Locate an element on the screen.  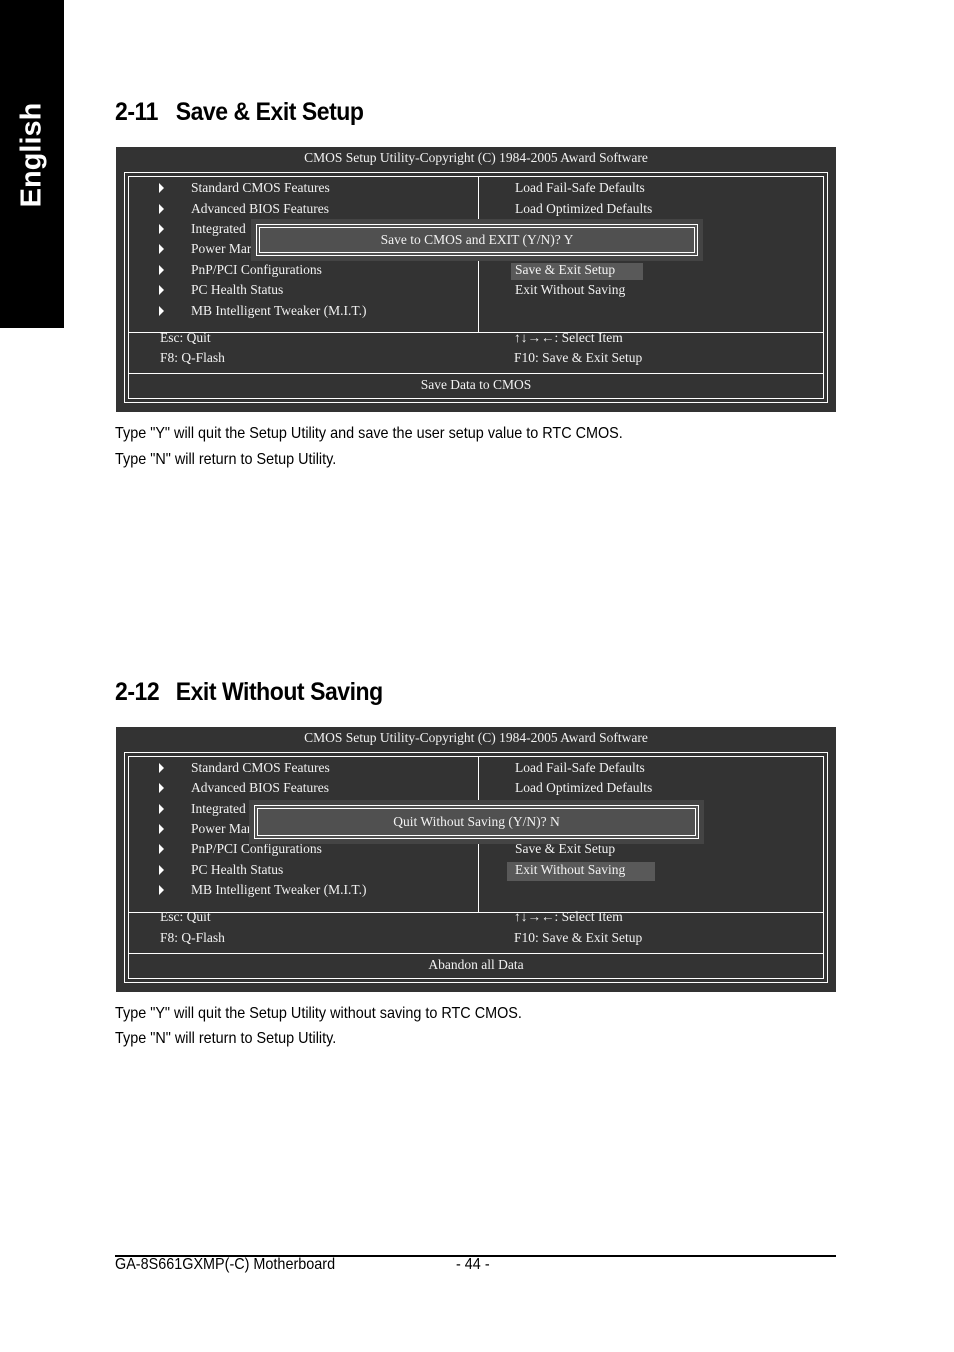
page-number: - 44 - is located at coordinates (473, 1264).